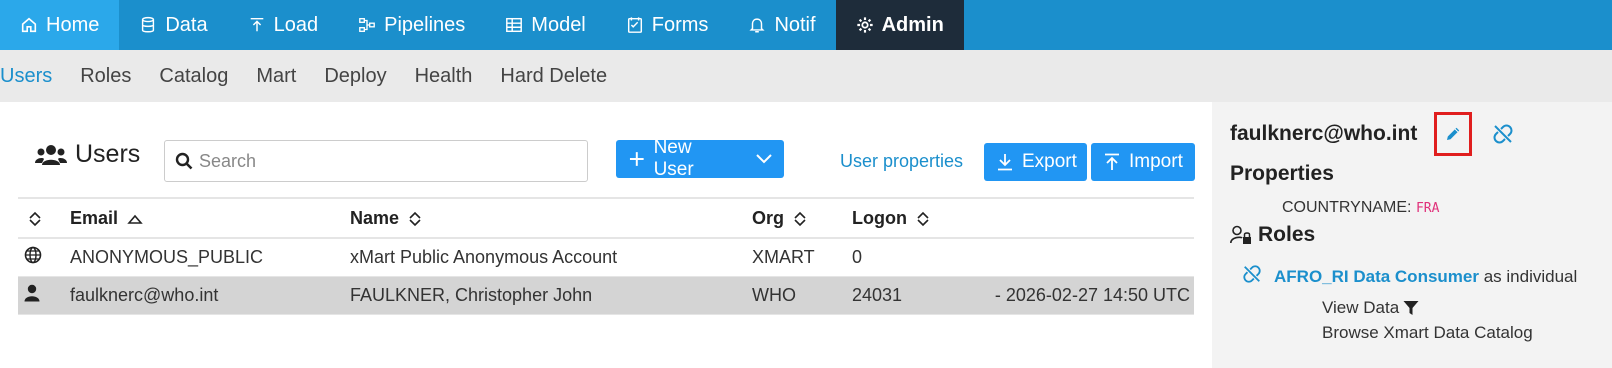  Describe the element at coordinates (514, 25) in the screenshot. I see `table-icon` at that location.